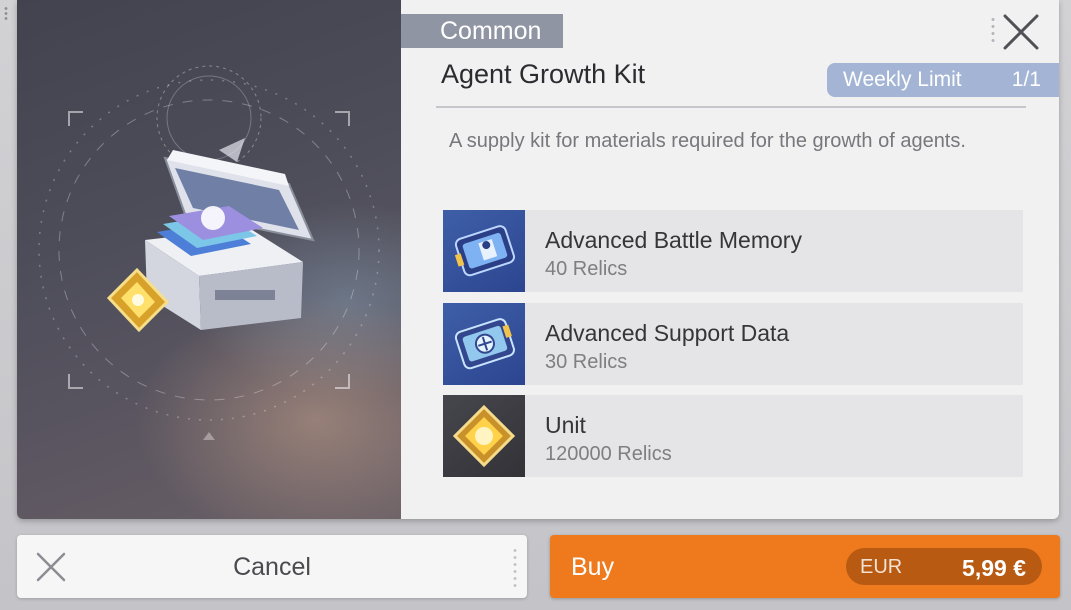 This screenshot has height=610, width=1071. What do you see at coordinates (667, 332) in the screenshot?
I see `item-name: Advanced Support Data` at bounding box center [667, 332].